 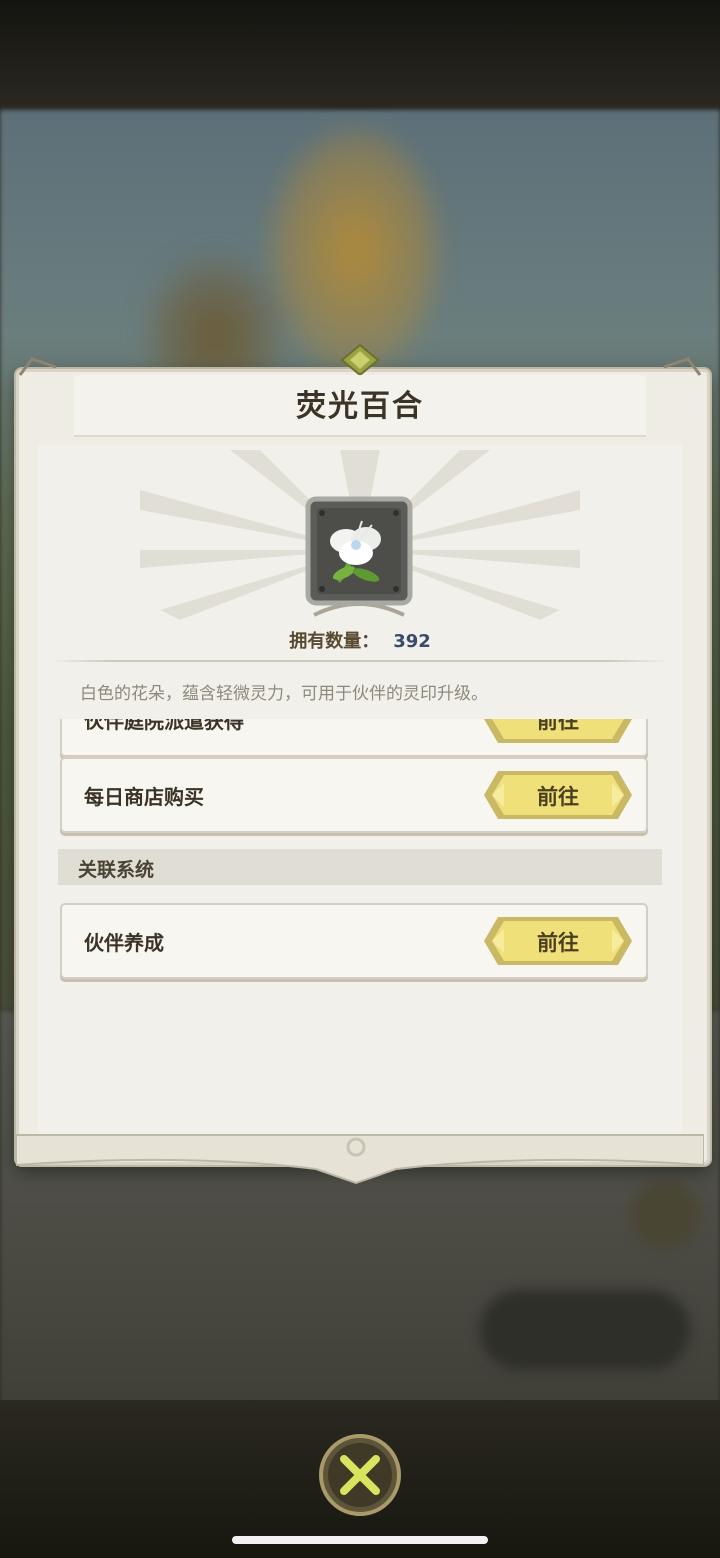 I want to click on related-label: 伙伴养成, so click(x=124, y=943).